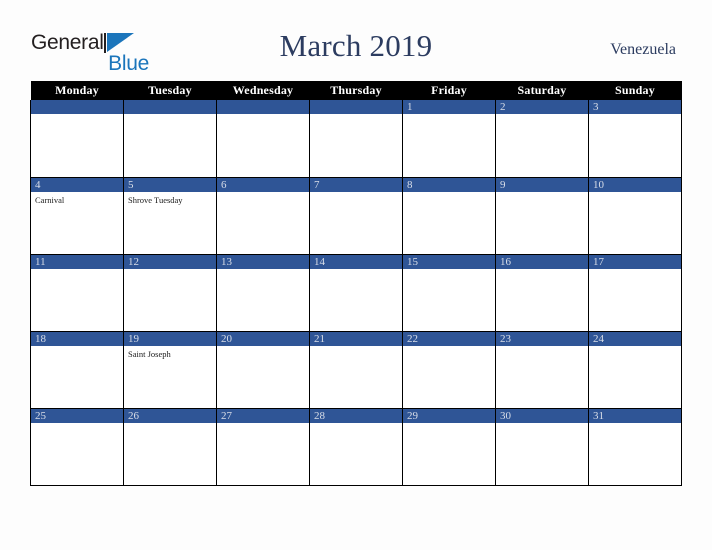  What do you see at coordinates (449, 107) in the screenshot?
I see `day-number: 1` at bounding box center [449, 107].